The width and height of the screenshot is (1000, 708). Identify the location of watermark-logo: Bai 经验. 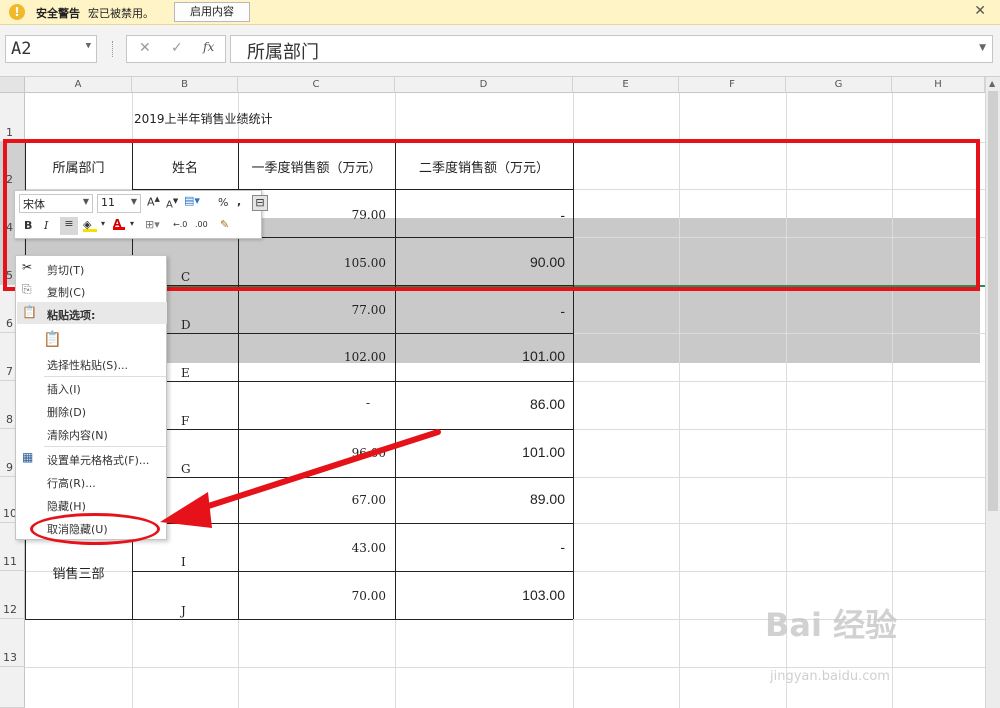
(831, 625).